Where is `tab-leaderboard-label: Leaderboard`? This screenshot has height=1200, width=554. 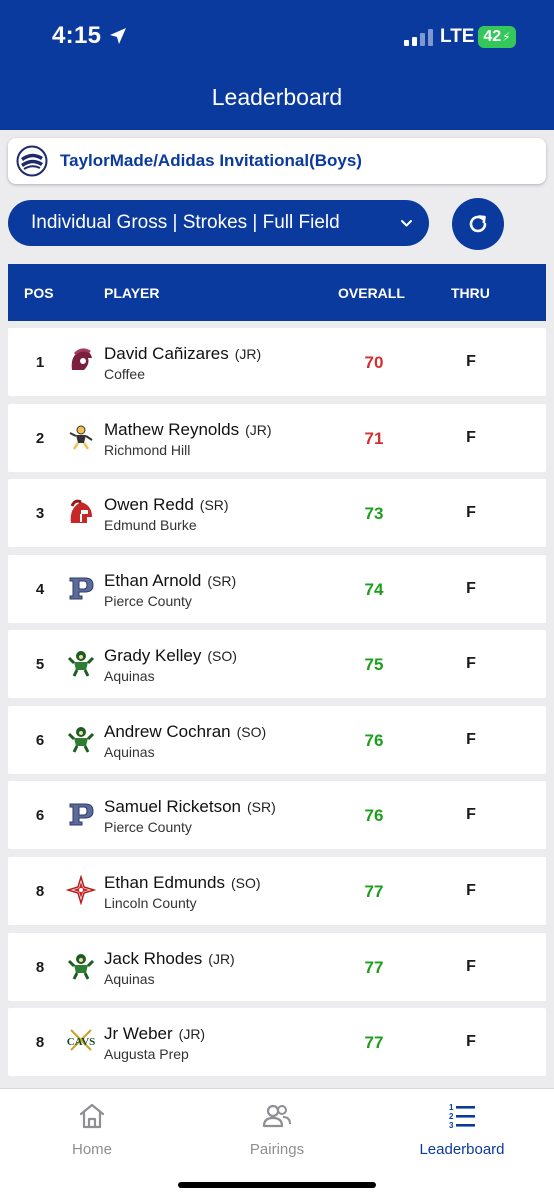 tab-leaderboard-label: Leaderboard is located at coordinates (462, 1149).